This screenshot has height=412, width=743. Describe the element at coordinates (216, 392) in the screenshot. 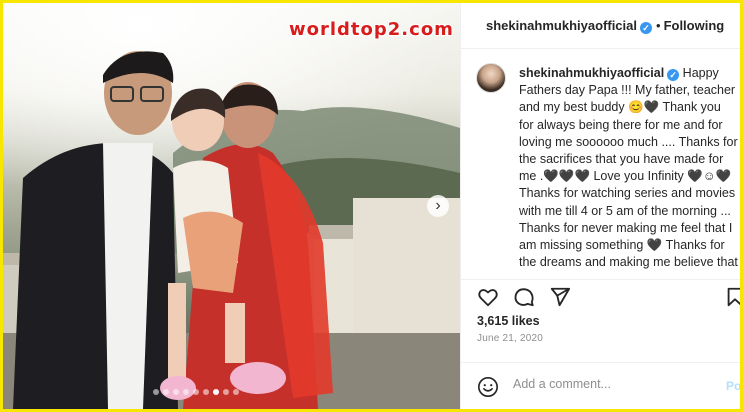

I see `carousel-dot-active` at that location.